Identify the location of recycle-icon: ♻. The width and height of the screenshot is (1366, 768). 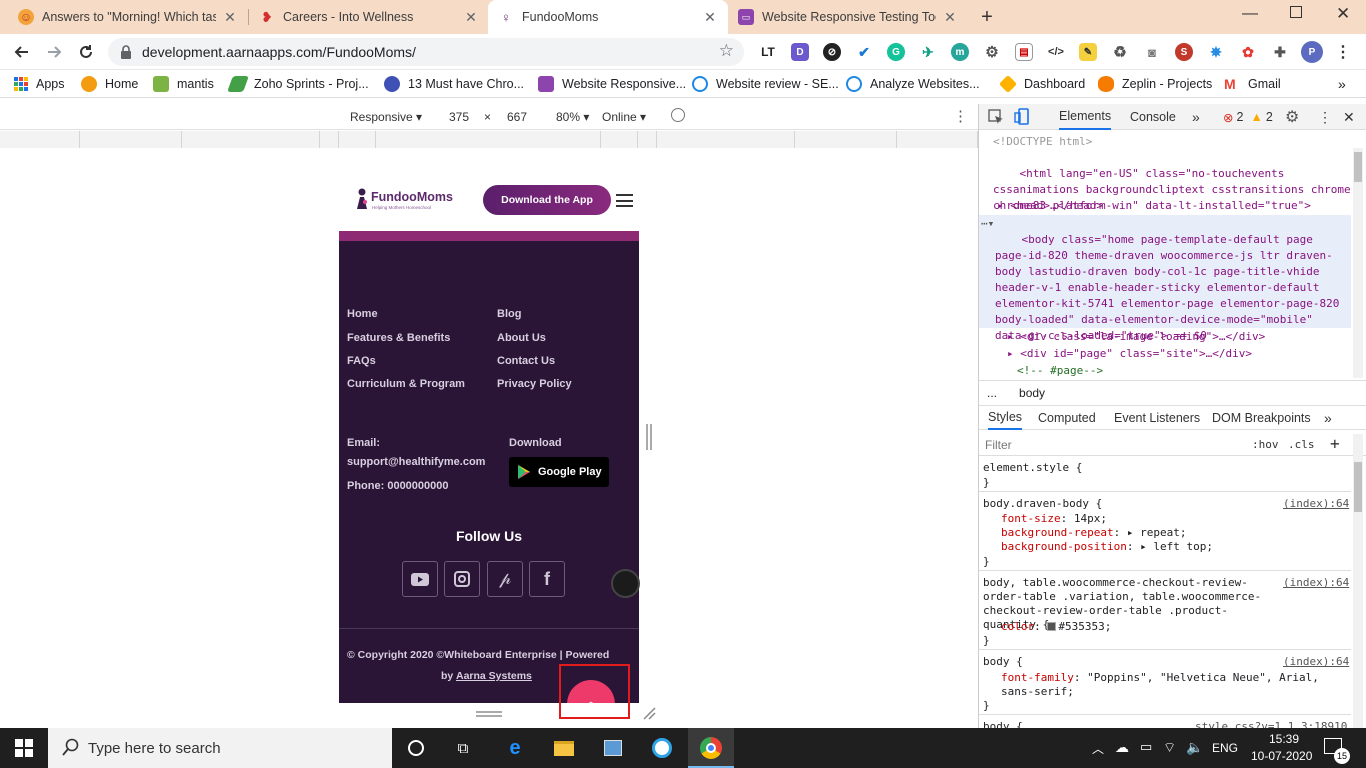
(1120, 52).